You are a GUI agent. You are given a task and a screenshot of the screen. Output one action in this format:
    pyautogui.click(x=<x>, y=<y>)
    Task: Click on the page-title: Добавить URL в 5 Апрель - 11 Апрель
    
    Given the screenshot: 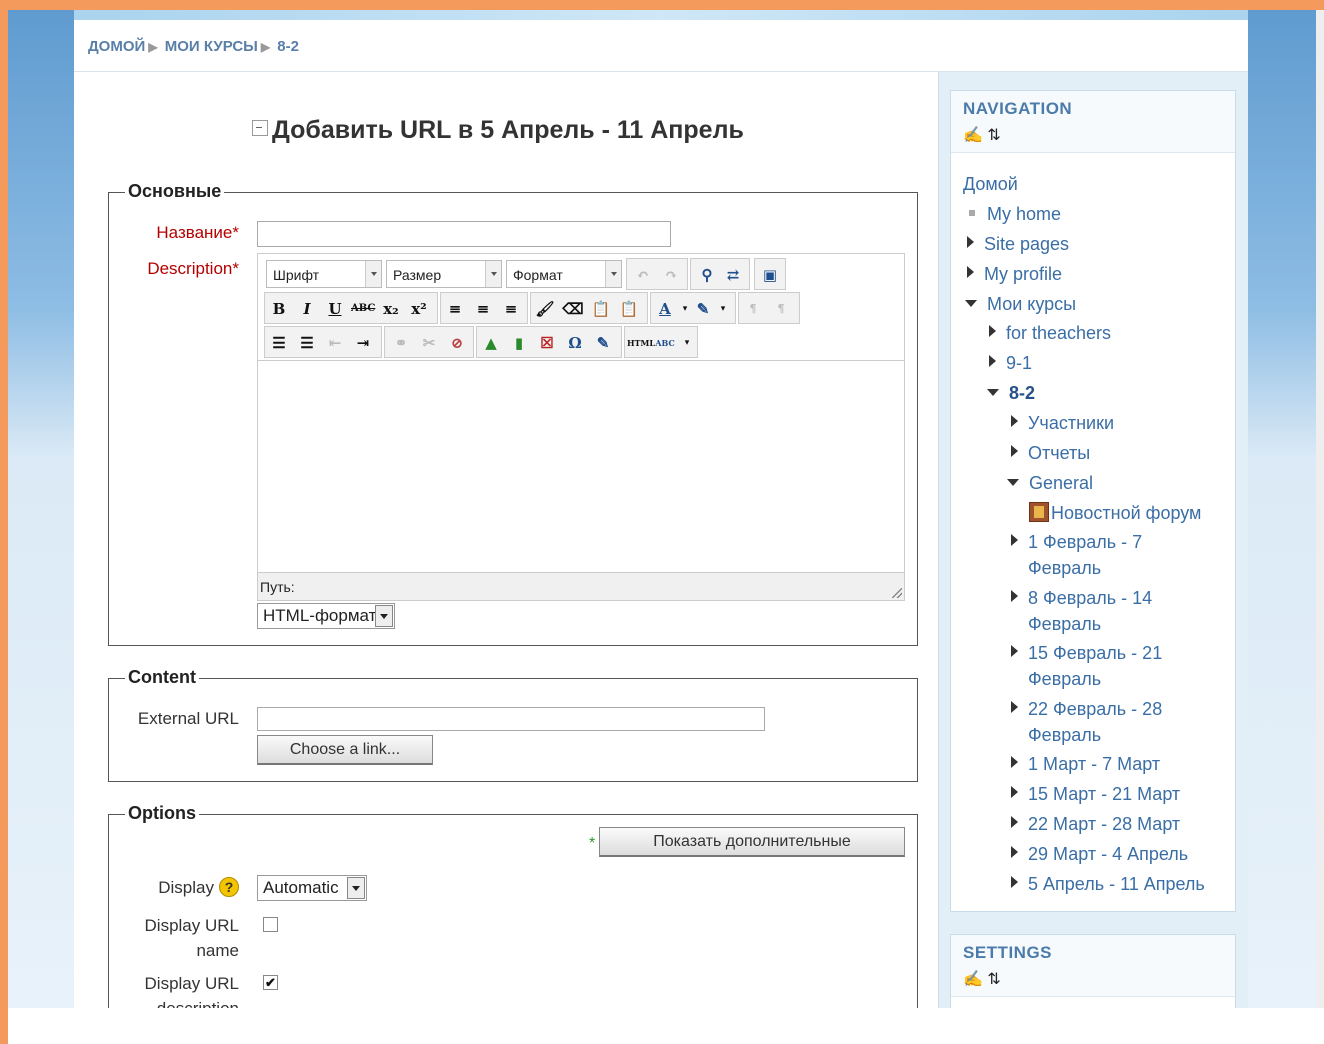 What is the action you would take?
    pyautogui.click(x=498, y=130)
    